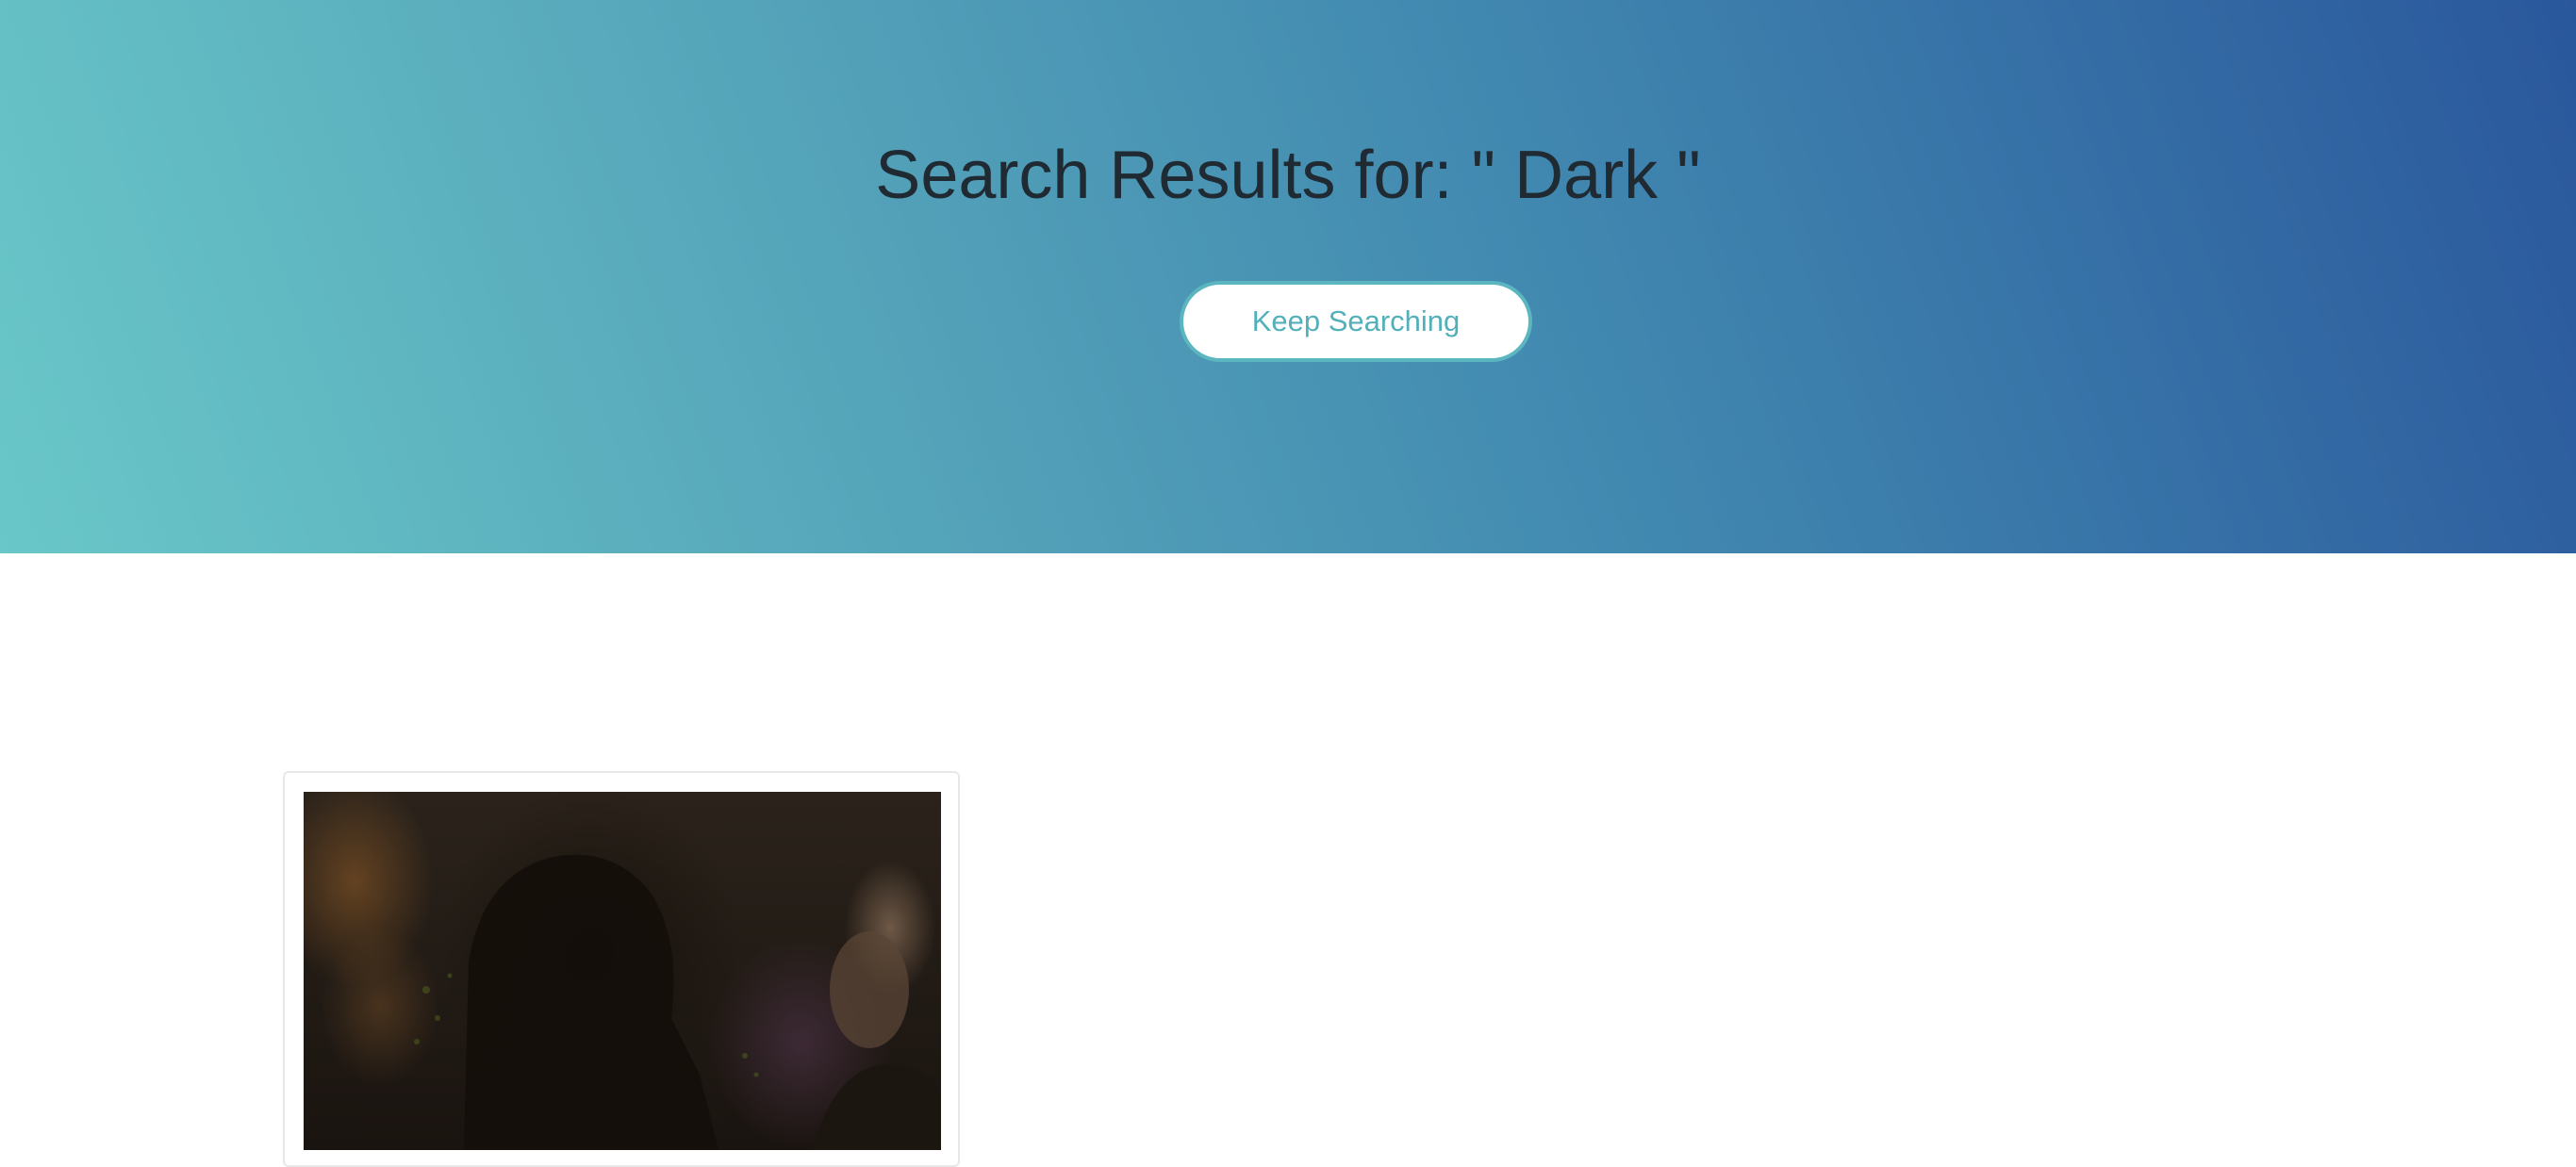 The height and width of the screenshot is (1167, 2576). I want to click on result-thumbnail-image, so click(622, 971).